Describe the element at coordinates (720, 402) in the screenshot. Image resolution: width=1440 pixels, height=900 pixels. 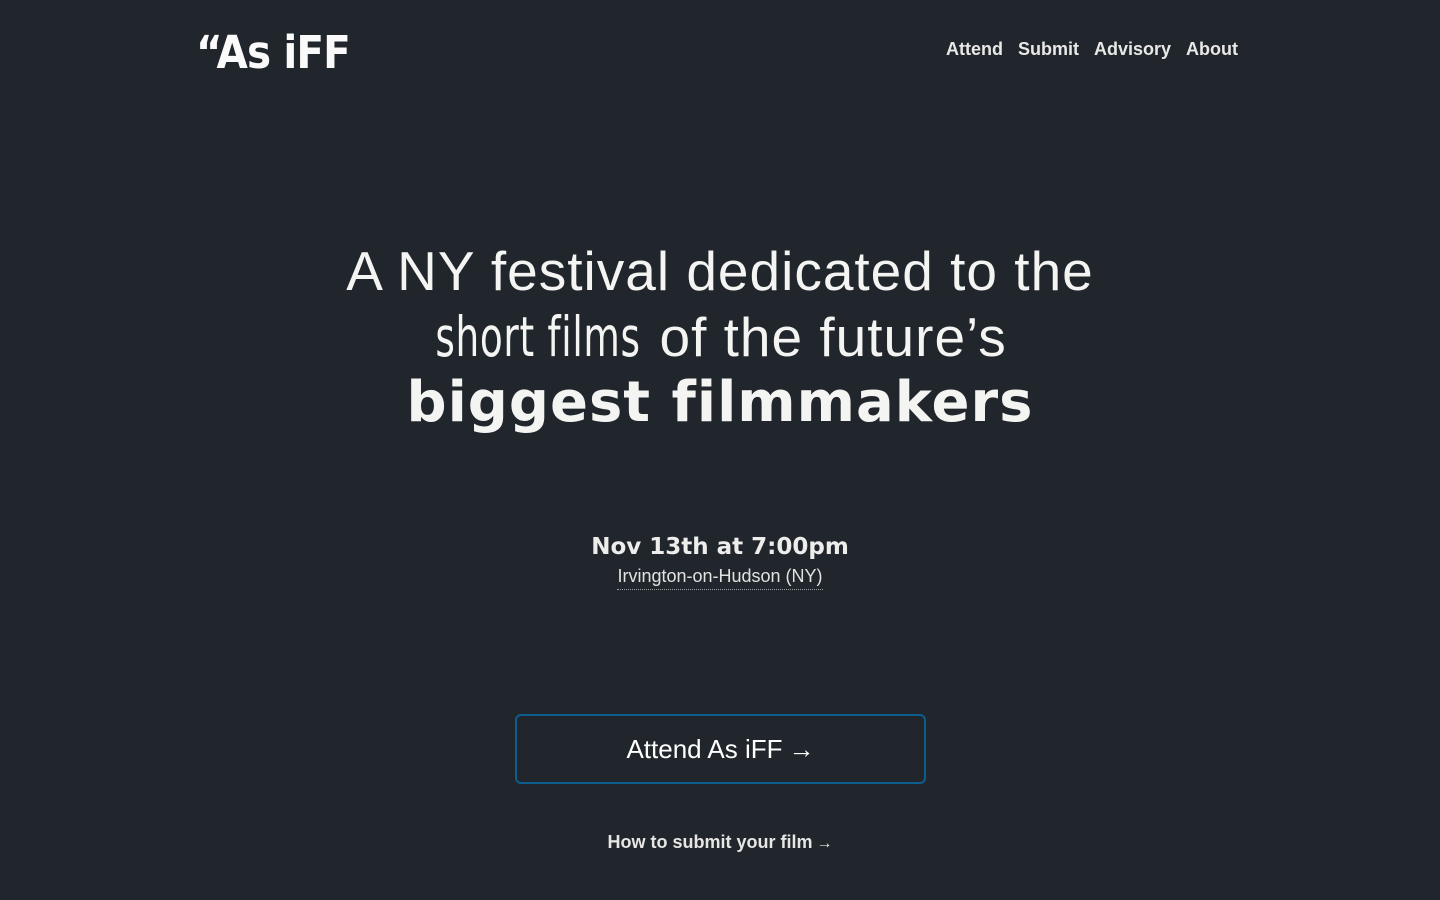
I see `hero-line-3: biggest filmmakers` at that location.